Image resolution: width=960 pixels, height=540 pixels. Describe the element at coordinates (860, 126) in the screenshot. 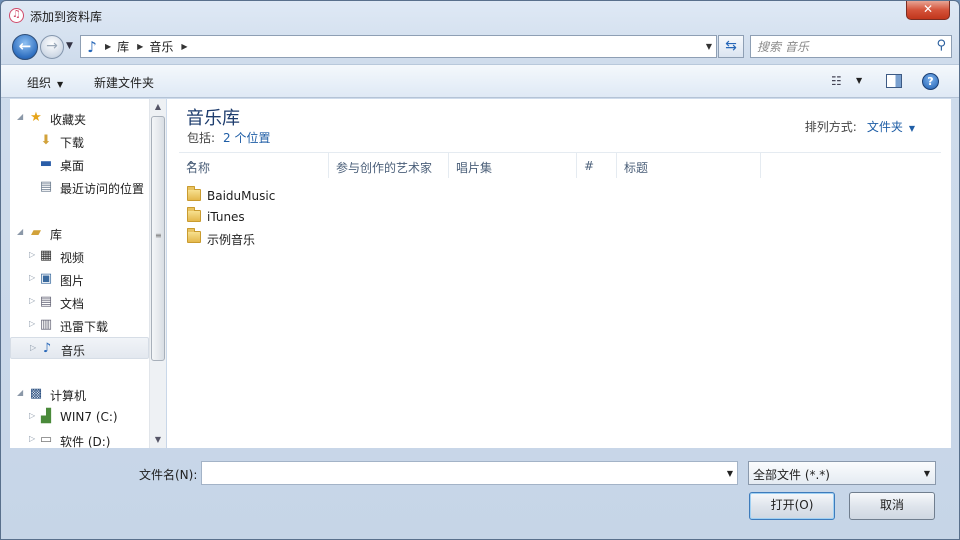

I see `arrange-by: 排列方式: 文件夹 ▼` at that location.